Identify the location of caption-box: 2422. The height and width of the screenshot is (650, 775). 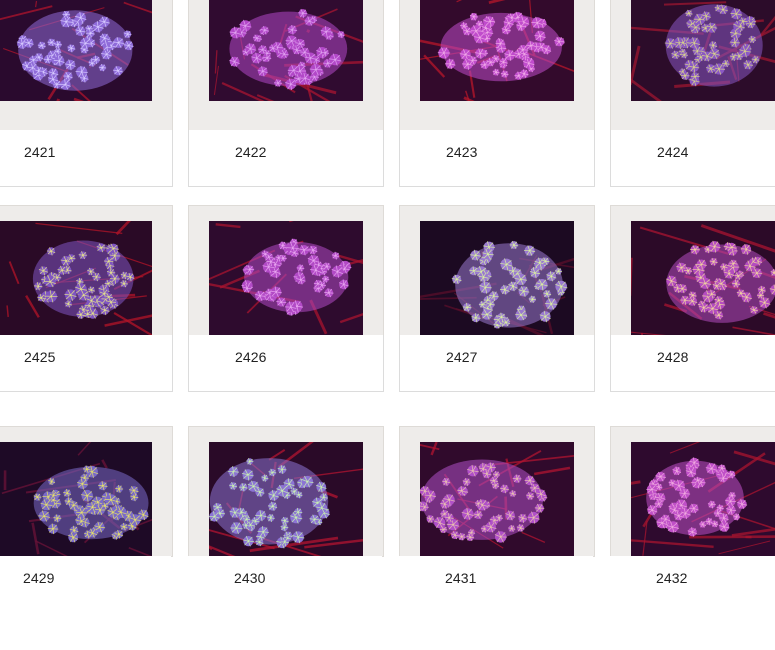
(286, 158).